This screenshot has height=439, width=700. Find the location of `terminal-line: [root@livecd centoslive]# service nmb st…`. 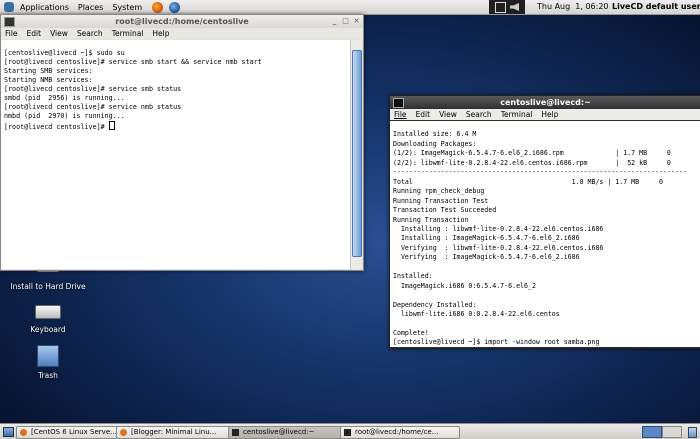

terminal-line: [root@livecd centoslive]# service nmb st… is located at coordinates (93, 107).